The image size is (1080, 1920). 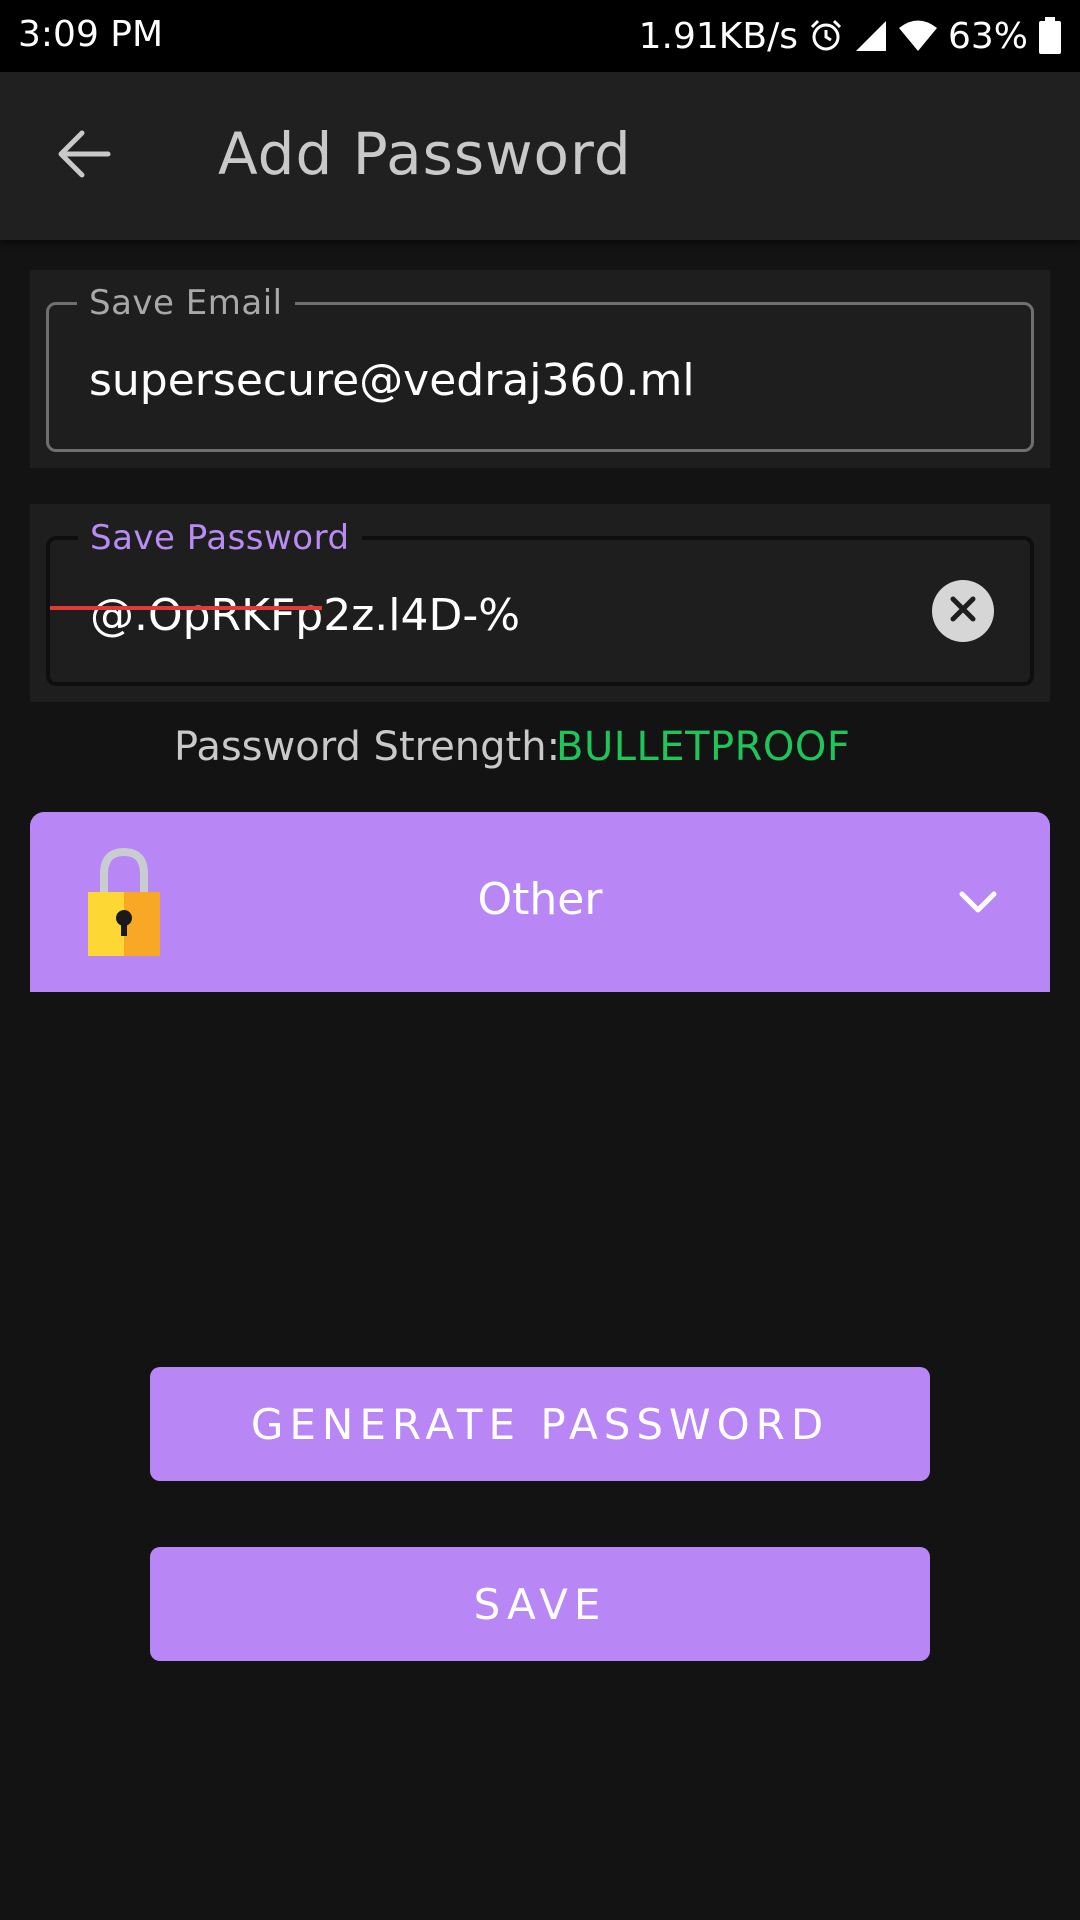 What do you see at coordinates (392, 380) in the screenshot?
I see `email-field-value: supersecure@vedraj360.ml` at bounding box center [392, 380].